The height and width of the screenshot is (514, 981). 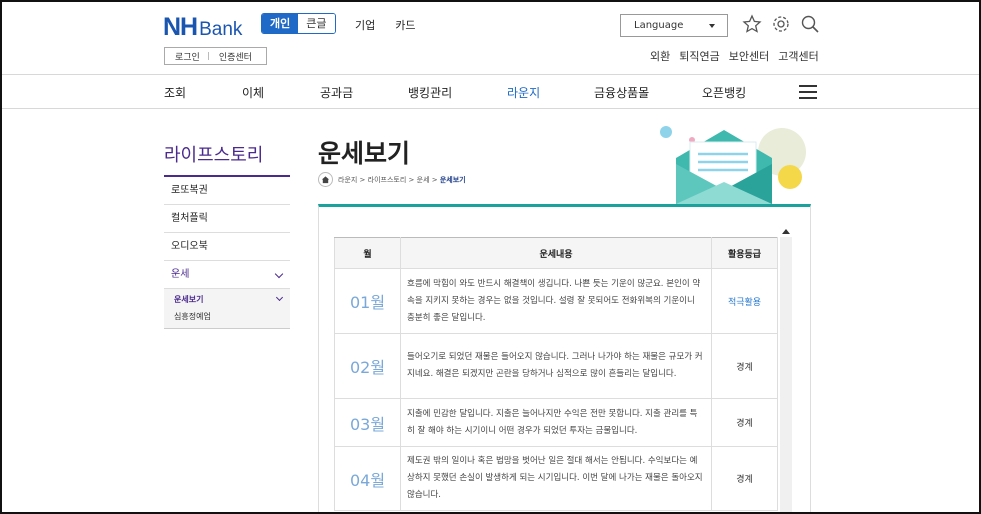 What do you see at coordinates (798, 56) in the screenshot?
I see `util-customer: 고객센터` at bounding box center [798, 56].